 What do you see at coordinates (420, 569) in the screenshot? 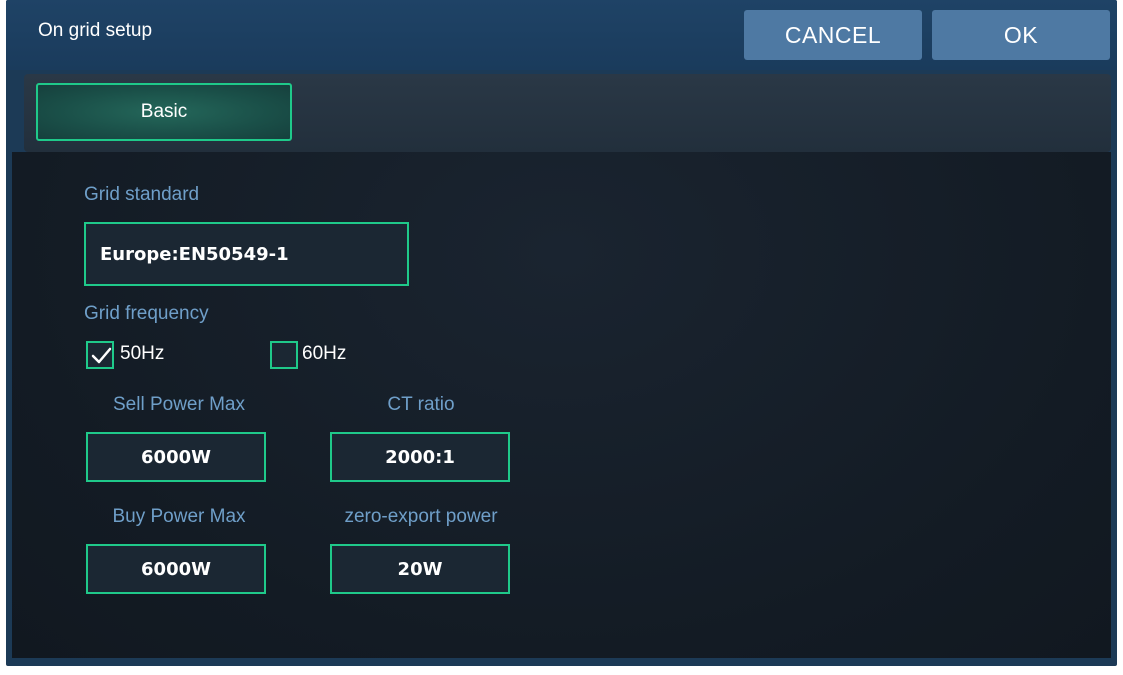
I see `zero-export-power-field: 20W` at bounding box center [420, 569].